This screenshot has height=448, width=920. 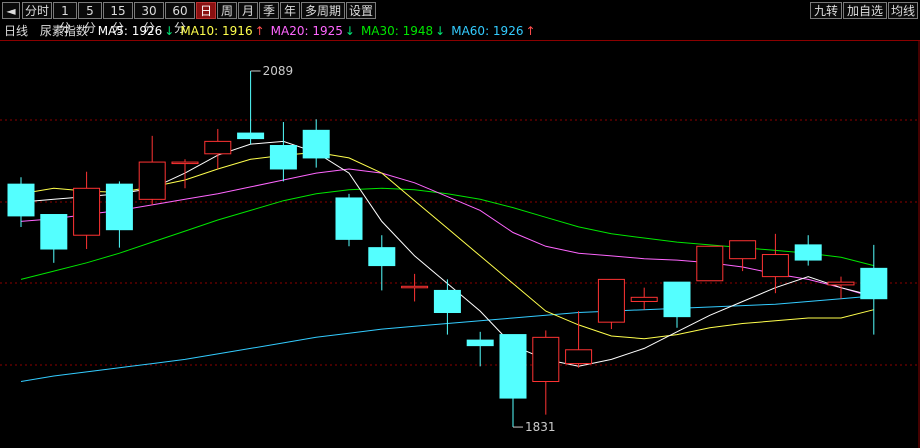 I want to click on period-button-10: 年, so click(x=290, y=10).